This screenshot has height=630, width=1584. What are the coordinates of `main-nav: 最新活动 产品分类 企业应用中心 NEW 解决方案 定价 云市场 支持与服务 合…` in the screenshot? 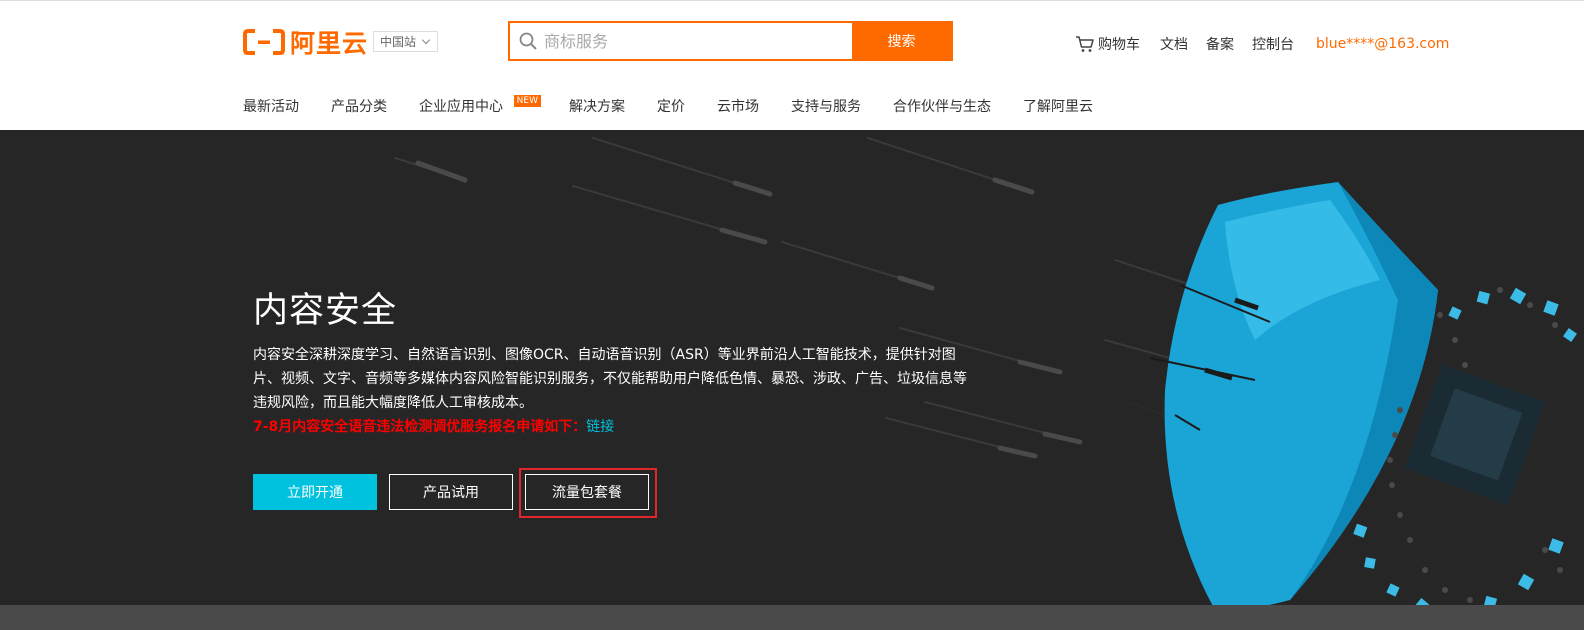 It's located at (684, 105).